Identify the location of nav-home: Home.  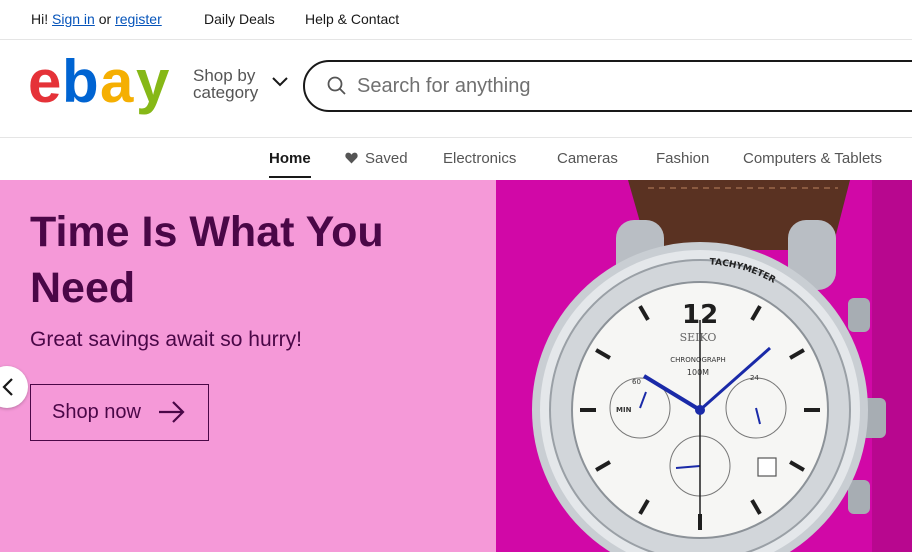
(290, 165).